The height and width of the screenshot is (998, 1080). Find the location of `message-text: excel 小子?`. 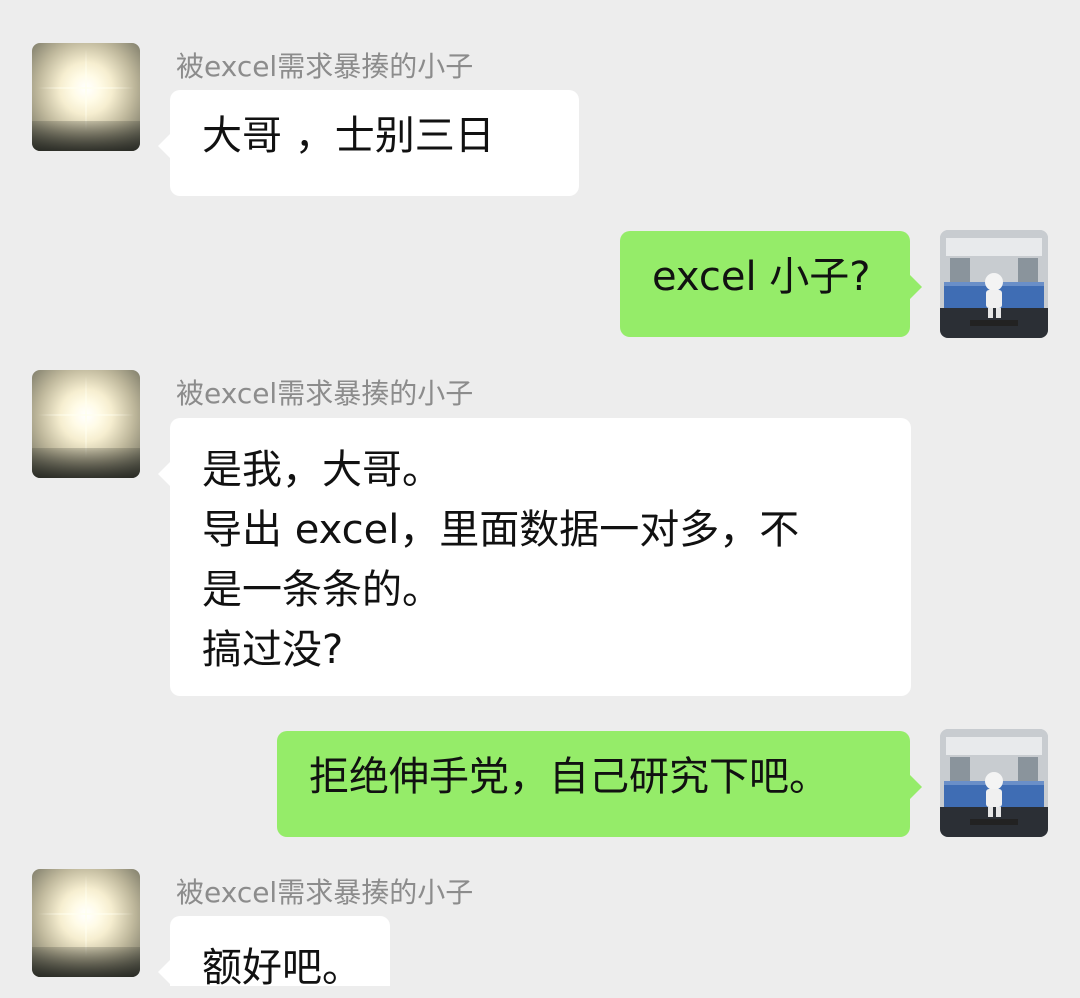

message-text: excel 小子? is located at coordinates (761, 277).